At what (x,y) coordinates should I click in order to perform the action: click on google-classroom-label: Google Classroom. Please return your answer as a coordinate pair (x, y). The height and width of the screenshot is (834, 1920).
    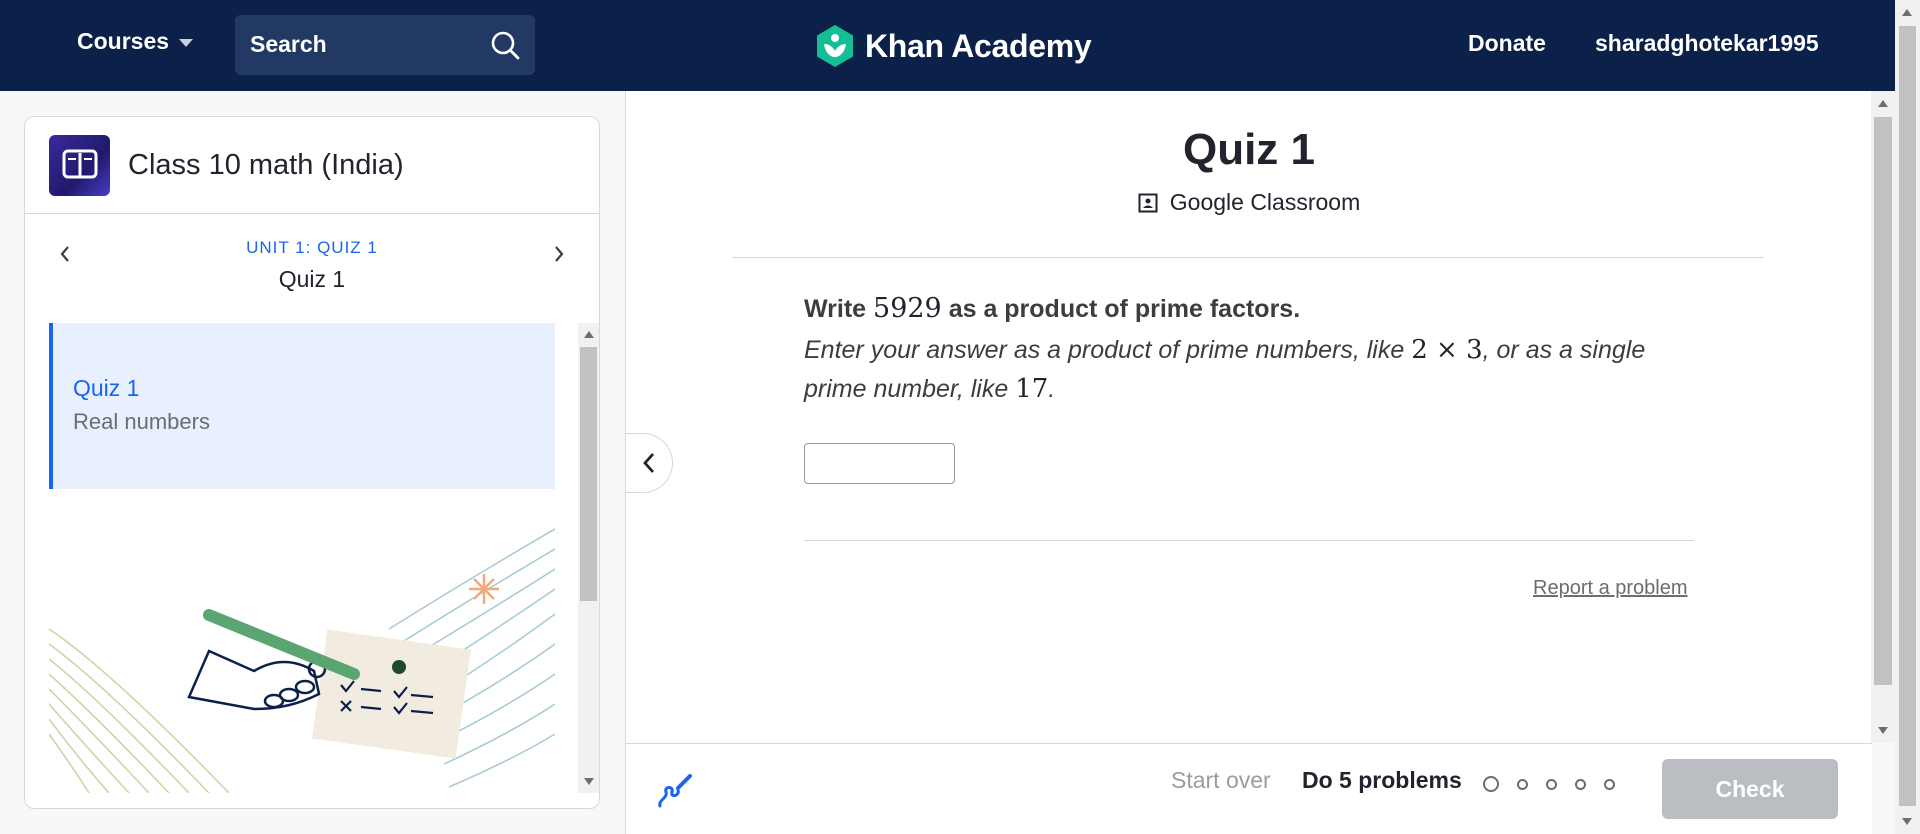
    Looking at the image, I should click on (1265, 202).